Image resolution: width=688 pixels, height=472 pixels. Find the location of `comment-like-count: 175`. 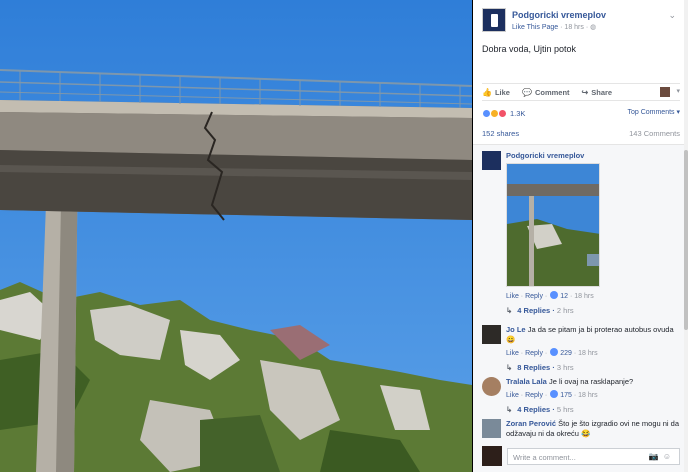

comment-like-count: 175 is located at coordinates (566, 395).